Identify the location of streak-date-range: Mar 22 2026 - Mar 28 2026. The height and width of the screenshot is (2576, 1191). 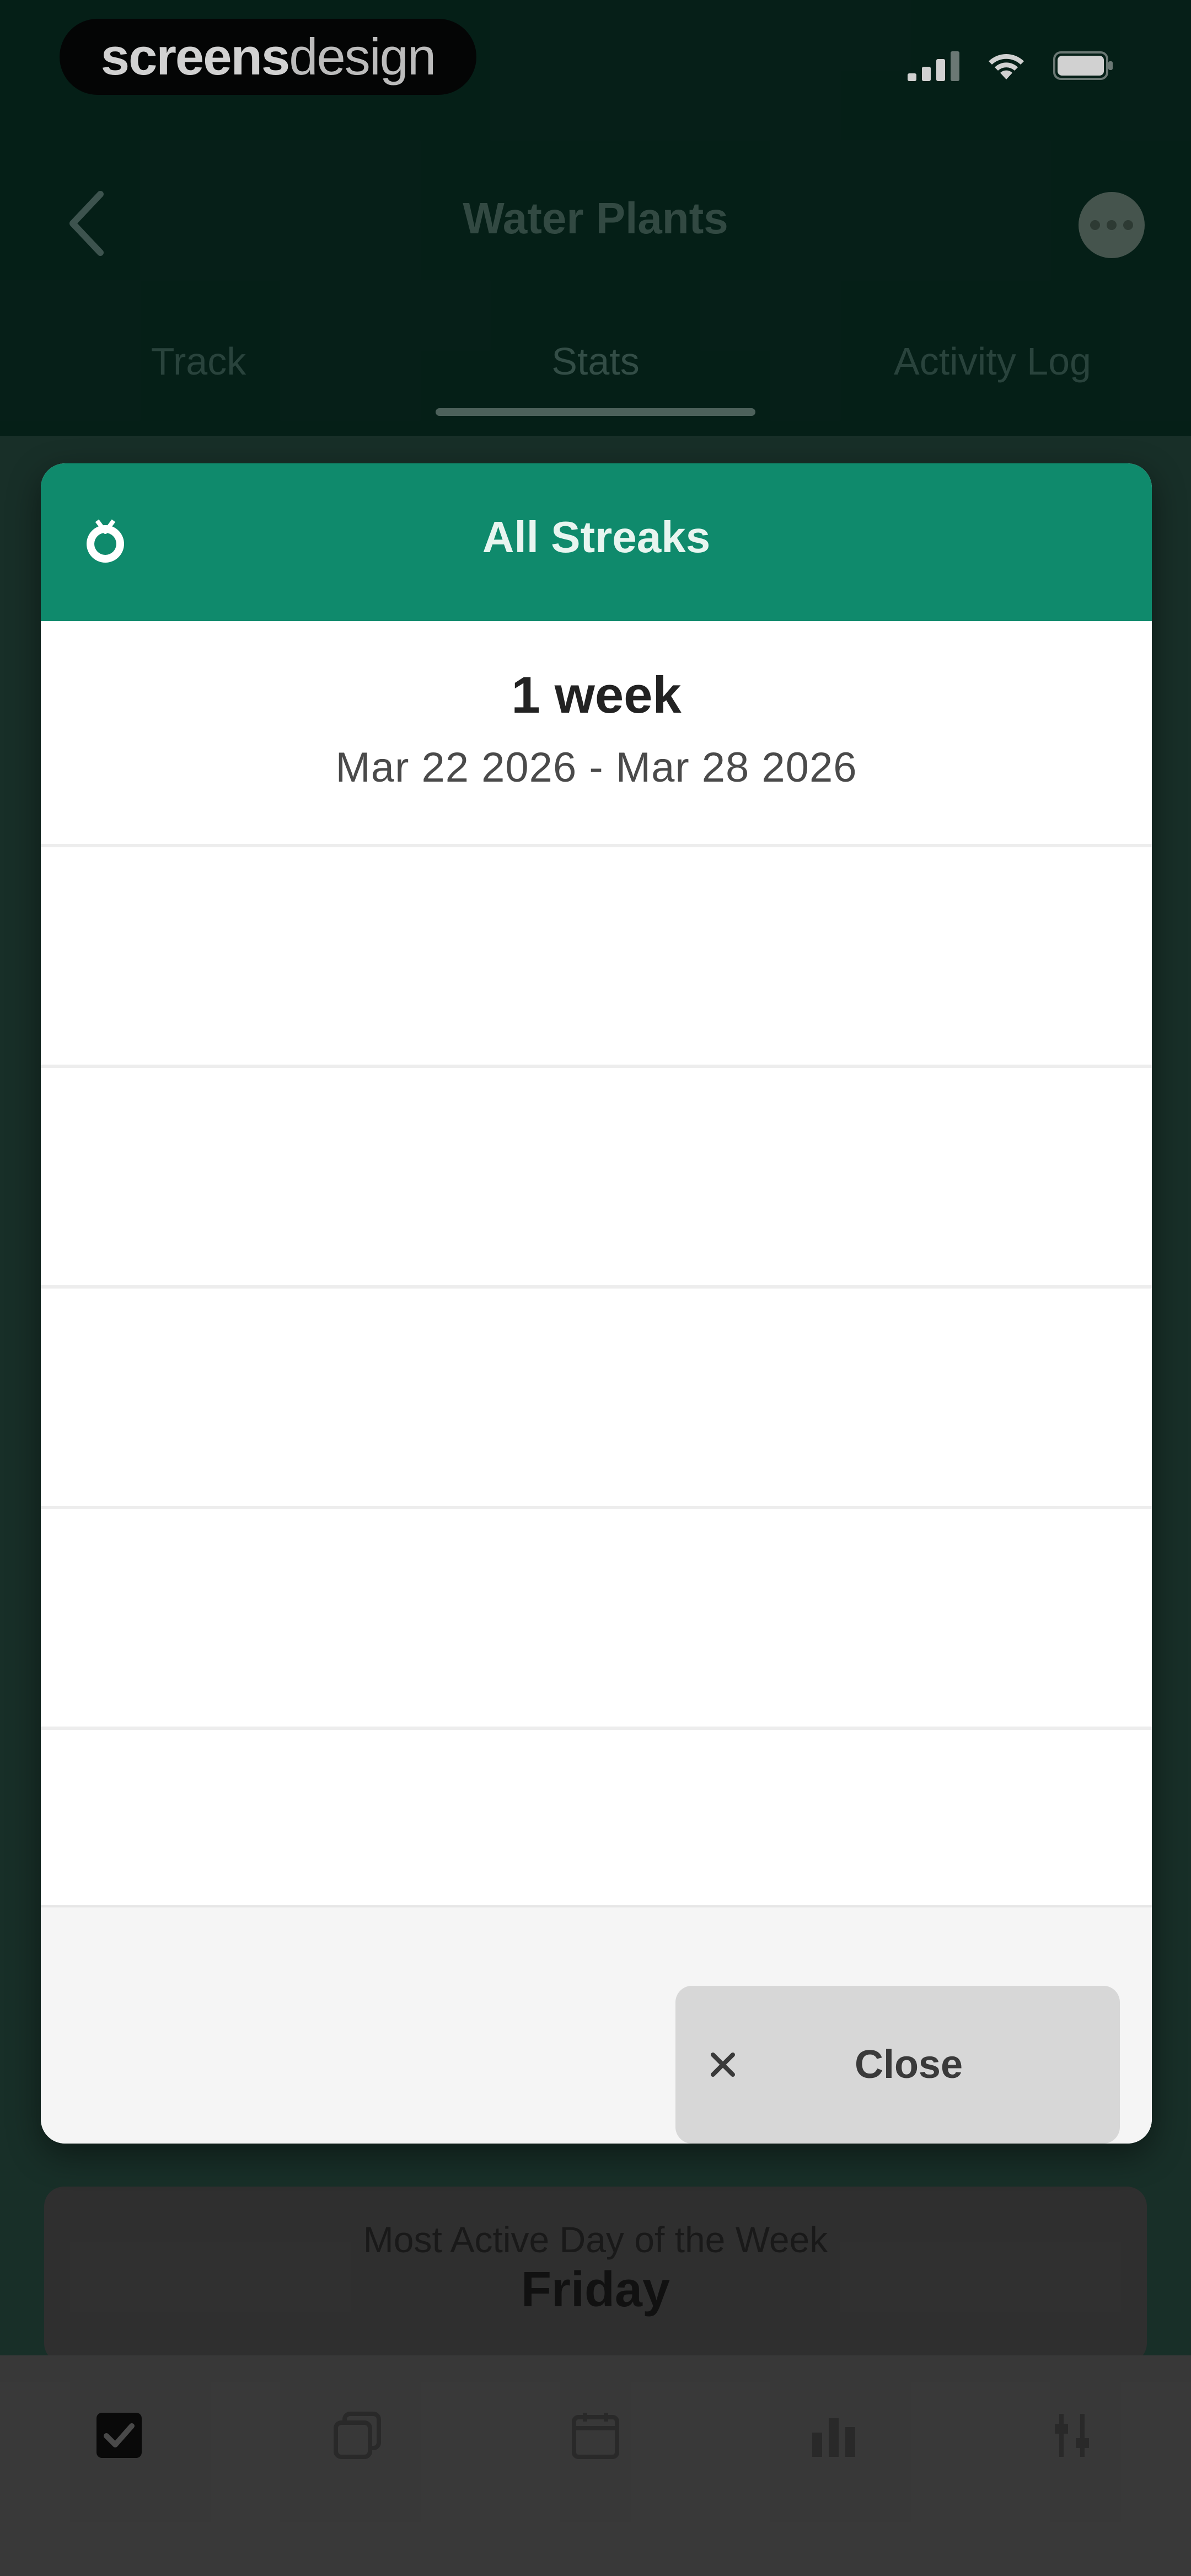
(596, 767).